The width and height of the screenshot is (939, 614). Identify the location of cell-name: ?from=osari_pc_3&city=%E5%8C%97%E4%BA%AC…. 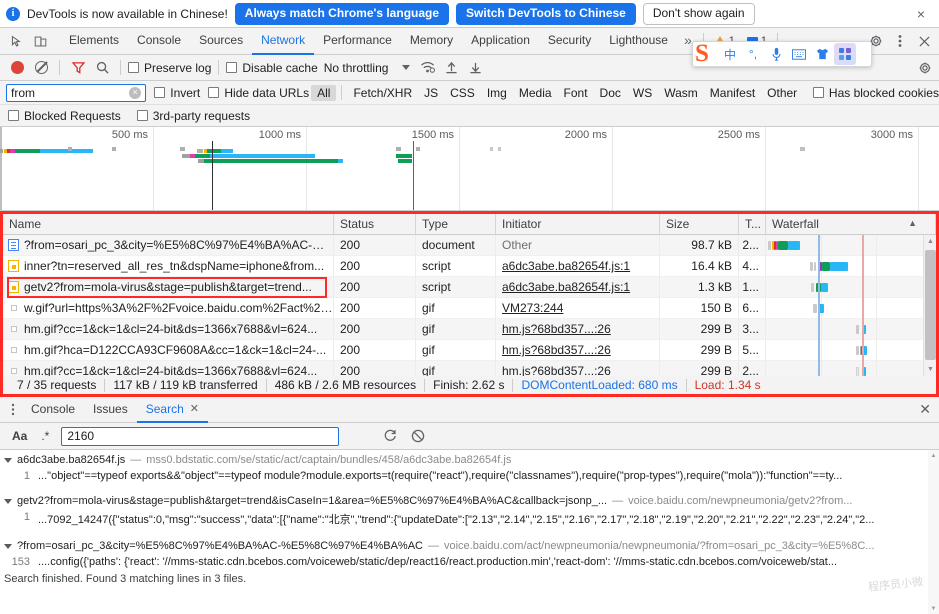
(168, 245).